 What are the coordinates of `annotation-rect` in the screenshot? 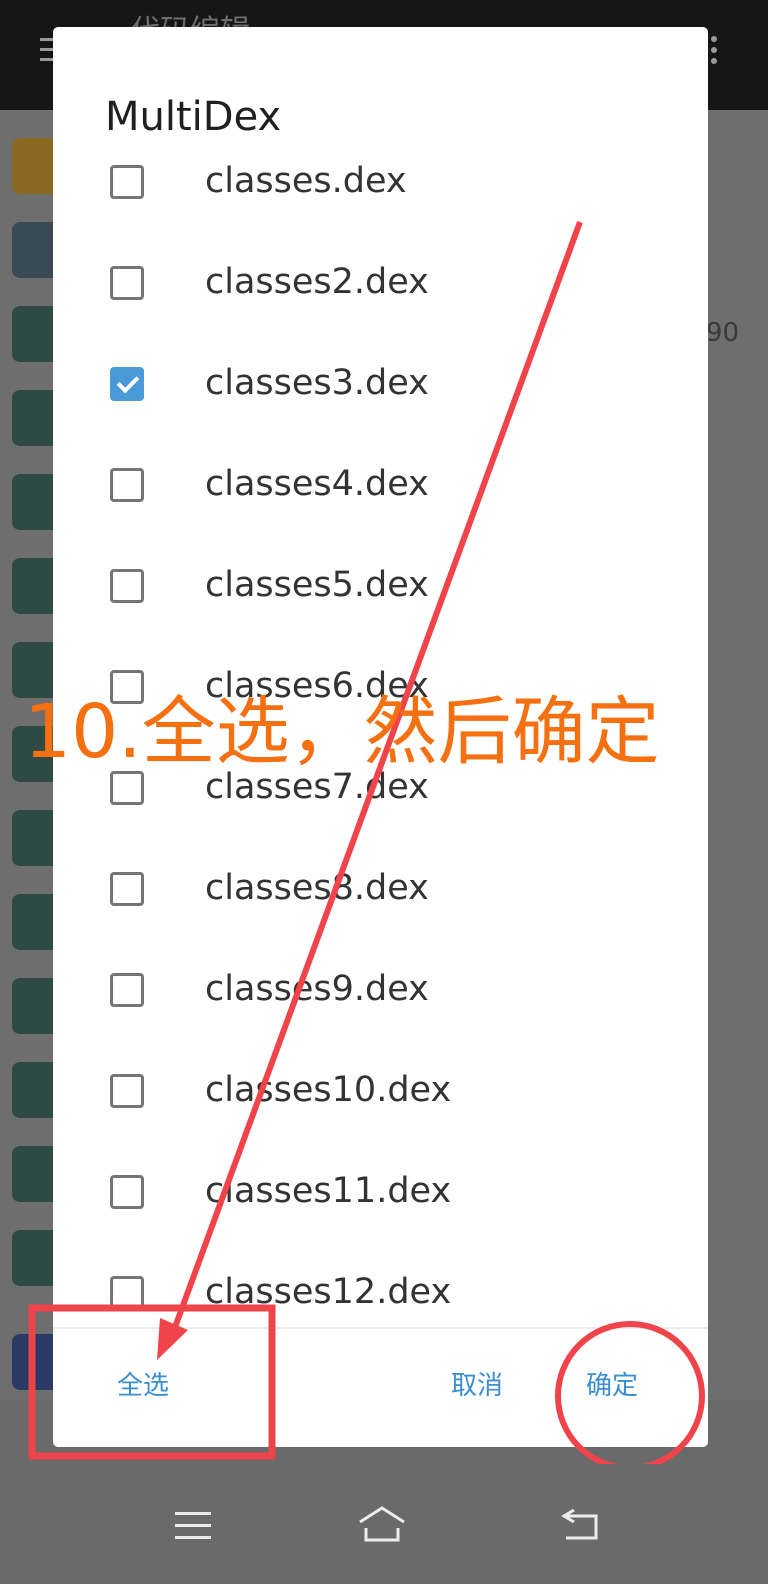 It's located at (152, 1382).